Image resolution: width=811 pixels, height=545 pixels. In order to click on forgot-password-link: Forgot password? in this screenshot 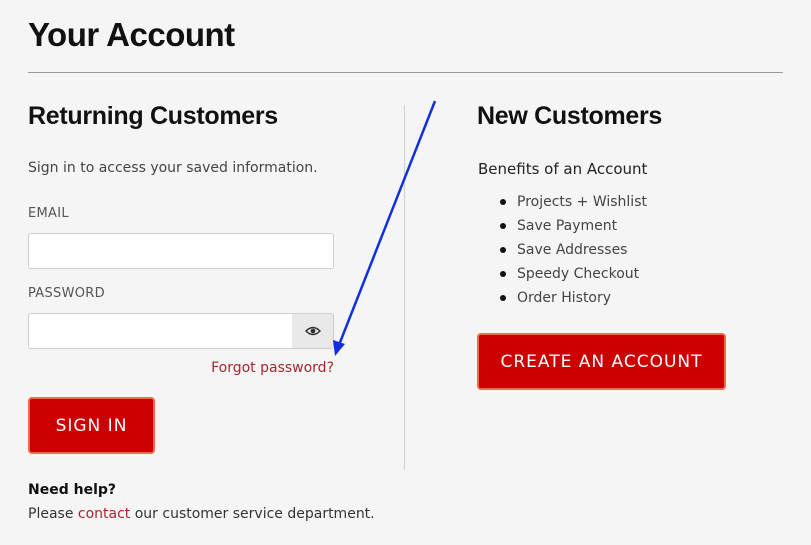, I will do `click(272, 368)`.